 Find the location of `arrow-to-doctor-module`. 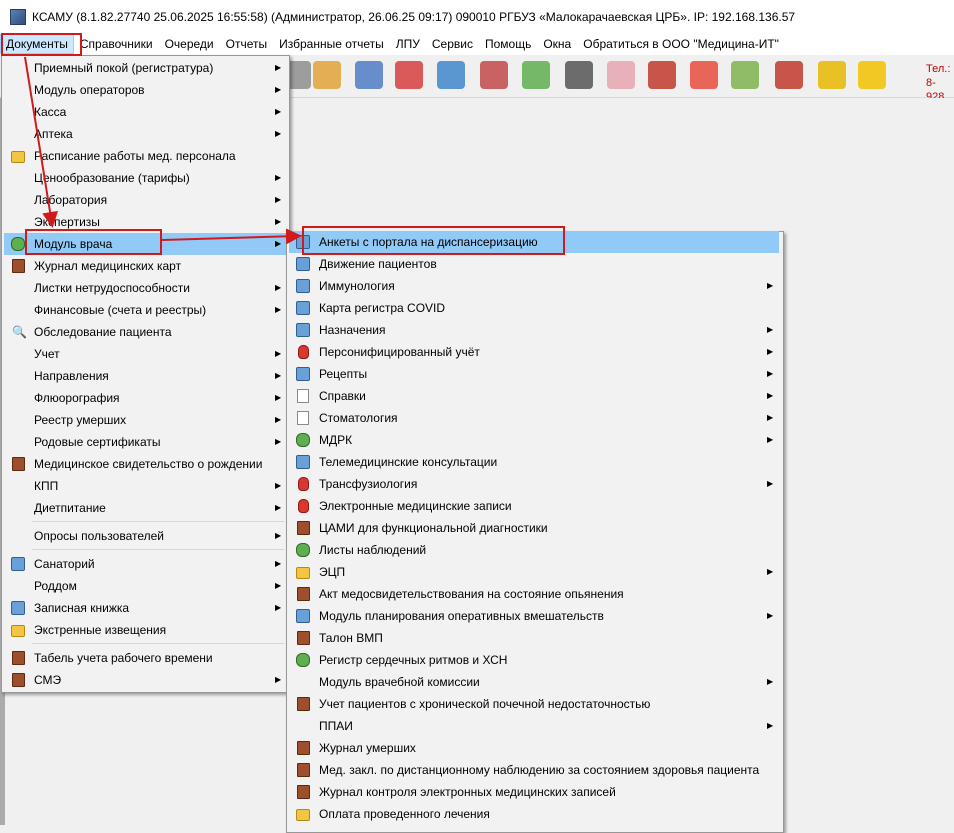

arrow-to-doctor-module is located at coordinates (41, 142).